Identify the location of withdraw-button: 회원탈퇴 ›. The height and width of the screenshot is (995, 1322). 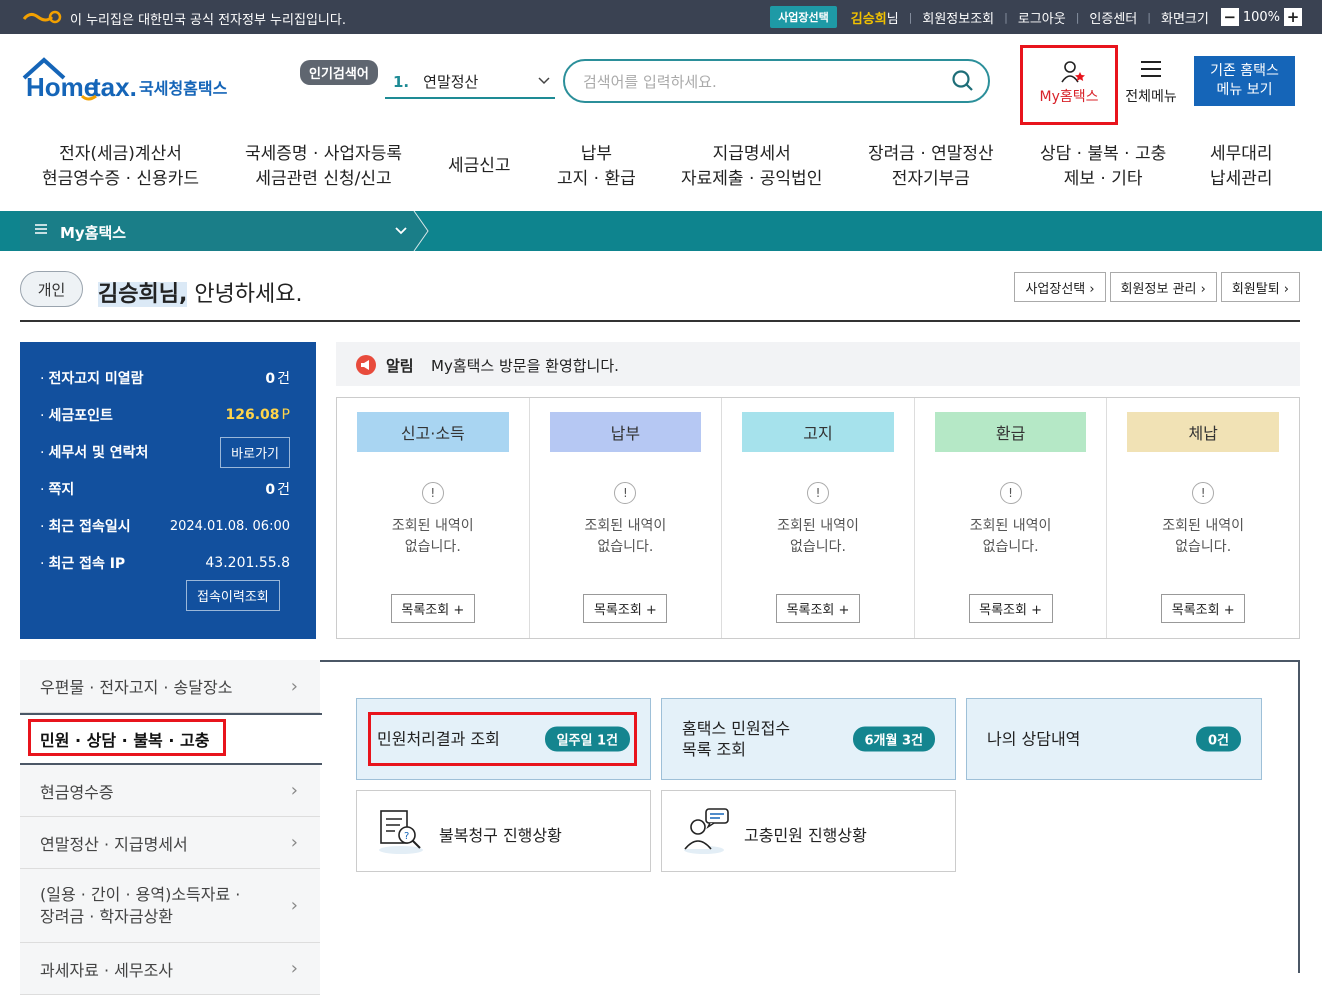
(1260, 287).